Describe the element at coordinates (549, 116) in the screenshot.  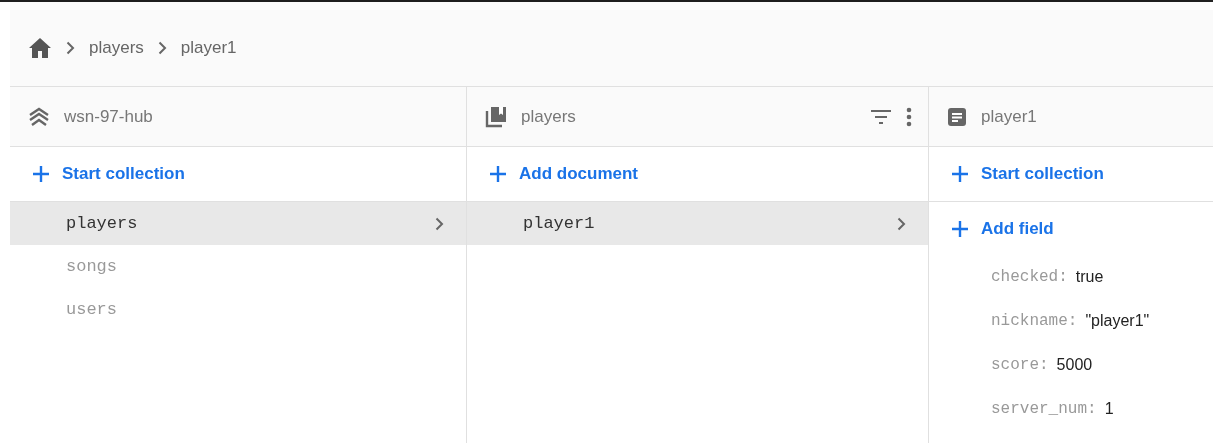
I see `panel-title: players` at that location.